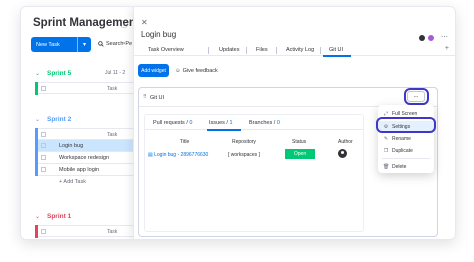 The height and width of the screenshot is (262, 474). I want to click on focus-highlight, so click(406, 125).